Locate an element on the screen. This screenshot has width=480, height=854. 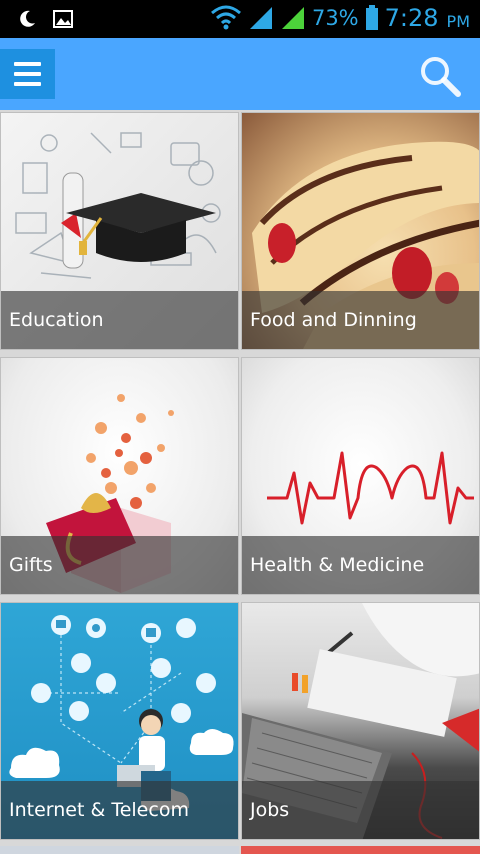
image-notification-icon is located at coordinates (63, 19).